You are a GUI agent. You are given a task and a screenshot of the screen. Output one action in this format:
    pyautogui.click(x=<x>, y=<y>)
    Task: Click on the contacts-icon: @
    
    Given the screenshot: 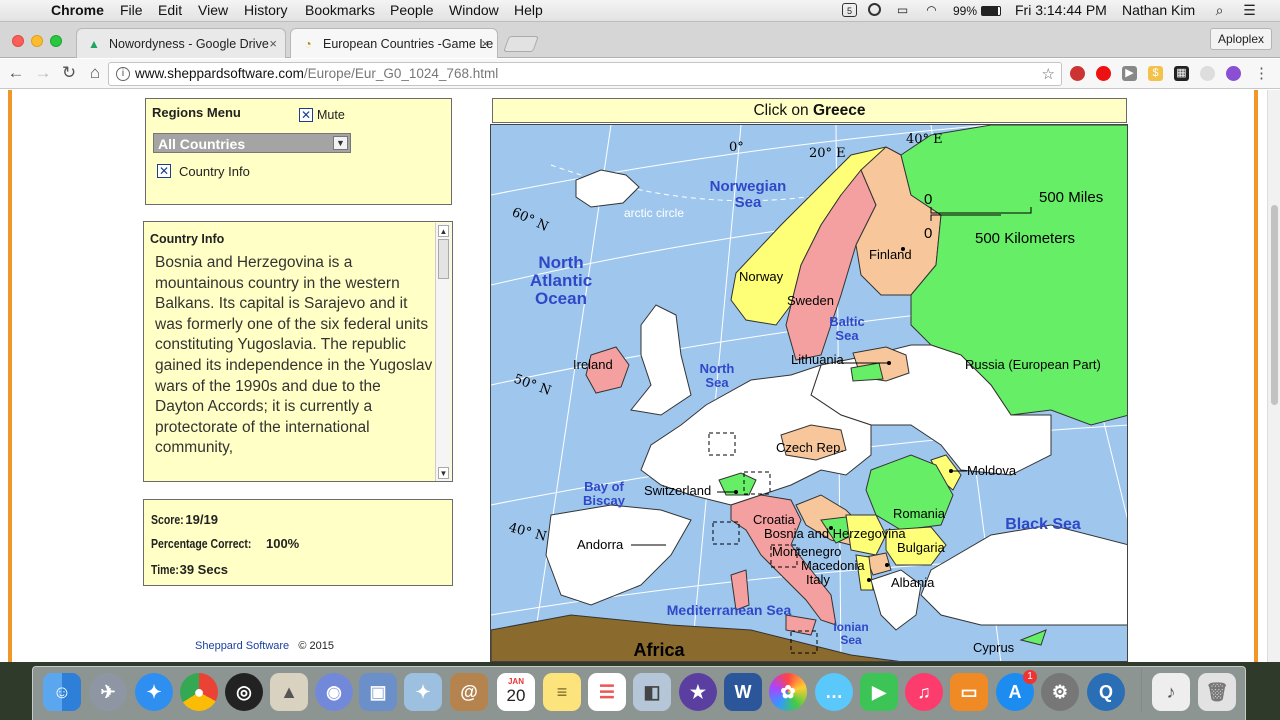 What is the action you would take?
    pyautogui.click(x=469, y=692)
    